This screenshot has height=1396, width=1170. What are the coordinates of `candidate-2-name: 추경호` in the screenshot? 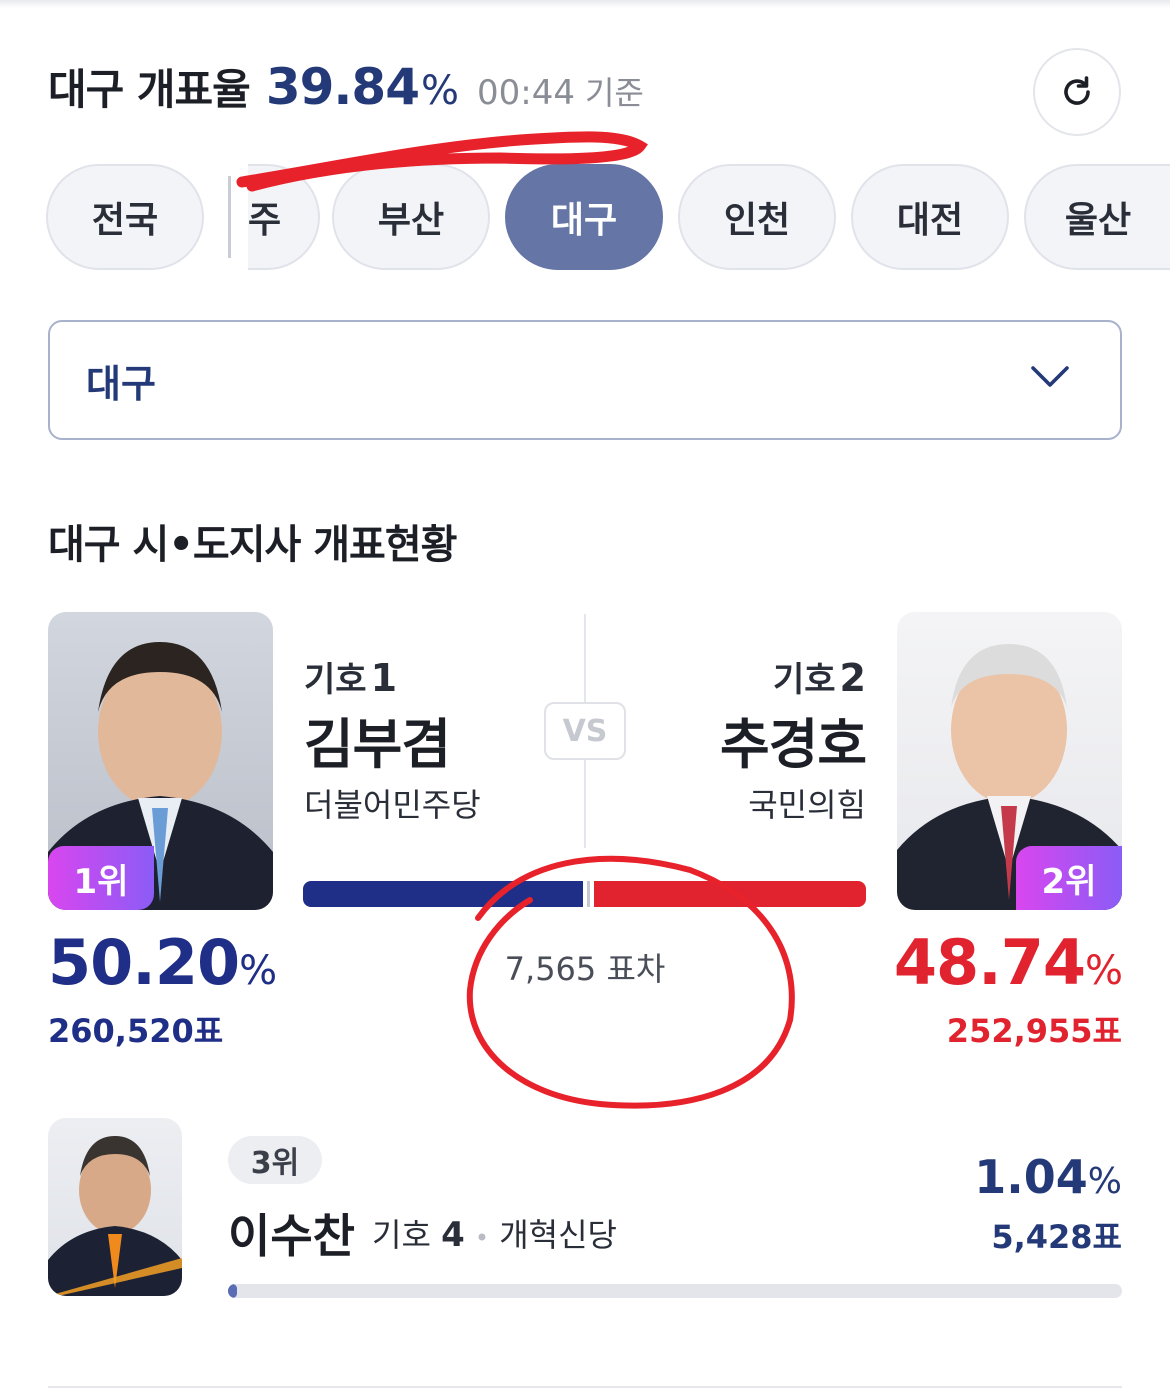 It's located at (793, 744).